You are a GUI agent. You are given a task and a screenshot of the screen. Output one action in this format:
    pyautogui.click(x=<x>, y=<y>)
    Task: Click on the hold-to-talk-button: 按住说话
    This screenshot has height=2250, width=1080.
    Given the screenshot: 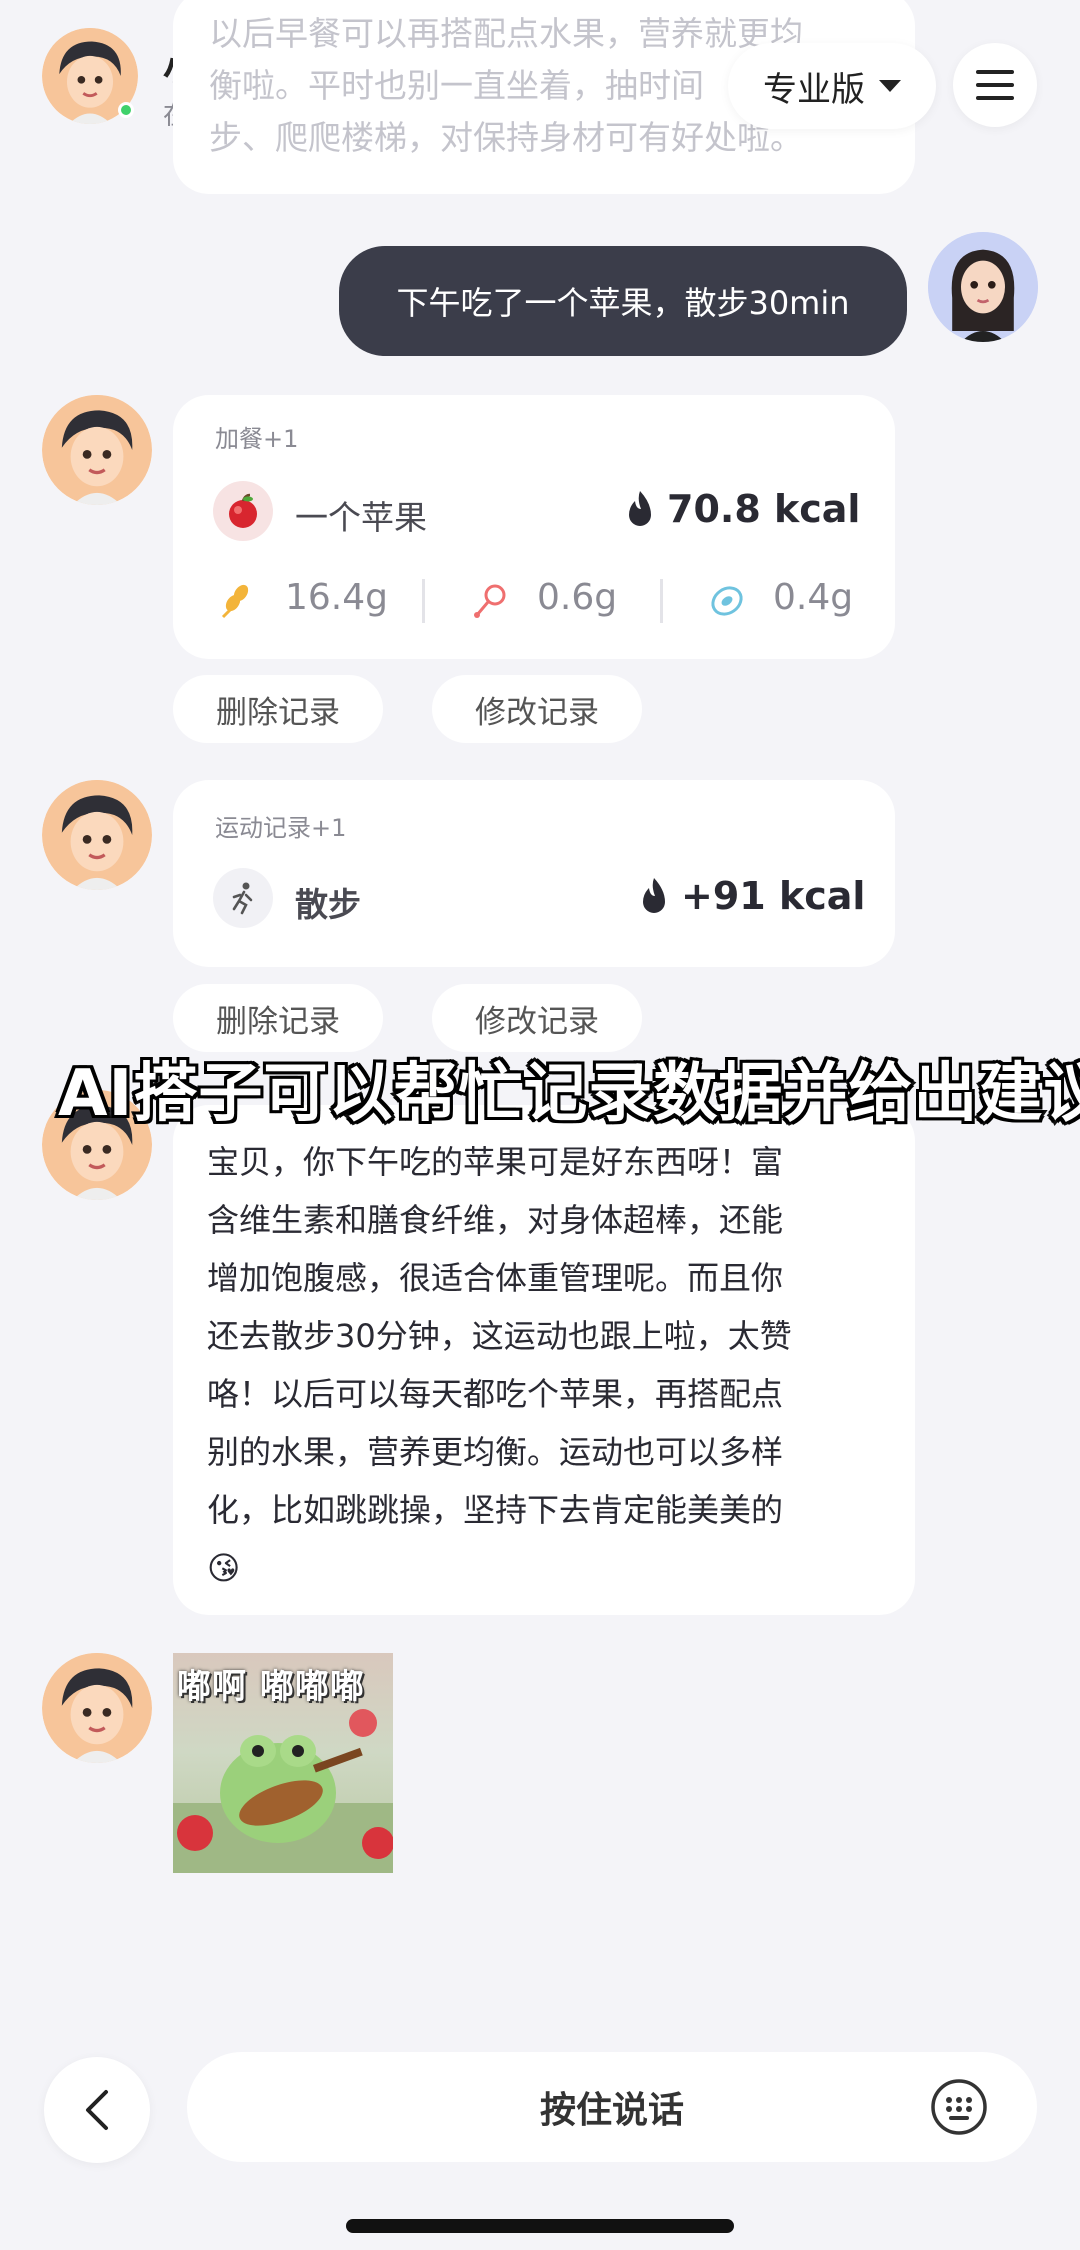 What is the action you would take?
    pyautogui.click(x=612, y=2107)
    